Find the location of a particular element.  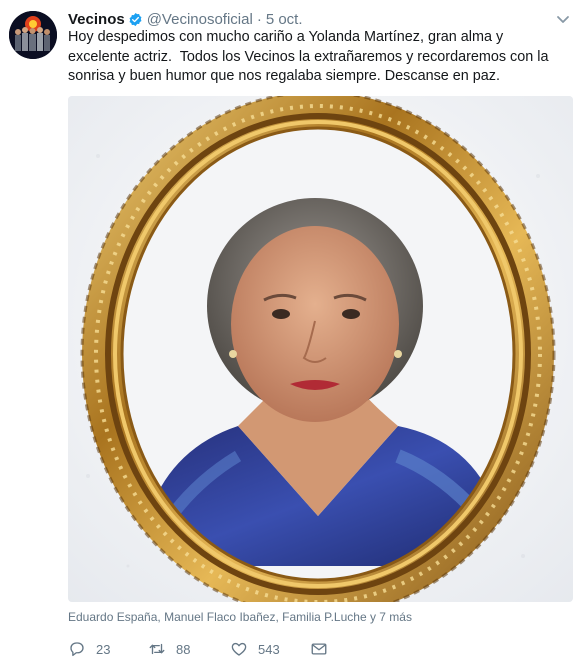

retweet-button: 88 is located at coordinates (189, 649).